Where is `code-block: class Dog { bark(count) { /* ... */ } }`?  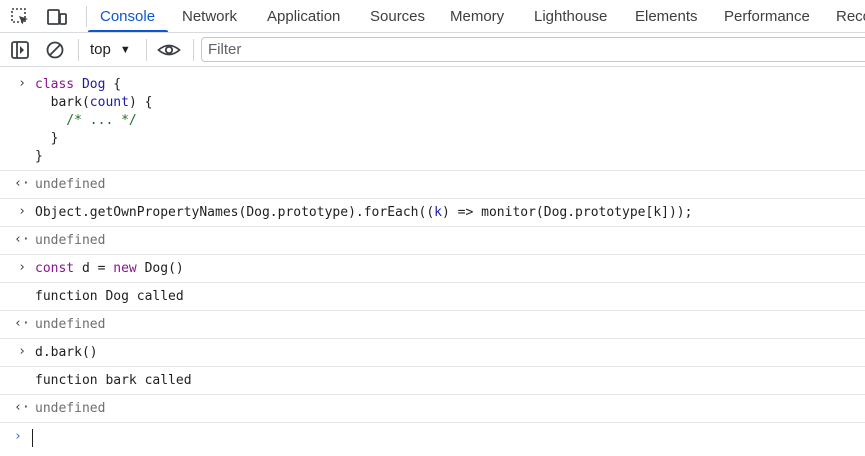
code-block: class Dog { bark(count) { /* ... */ } } is located at coordinates (93, 121).